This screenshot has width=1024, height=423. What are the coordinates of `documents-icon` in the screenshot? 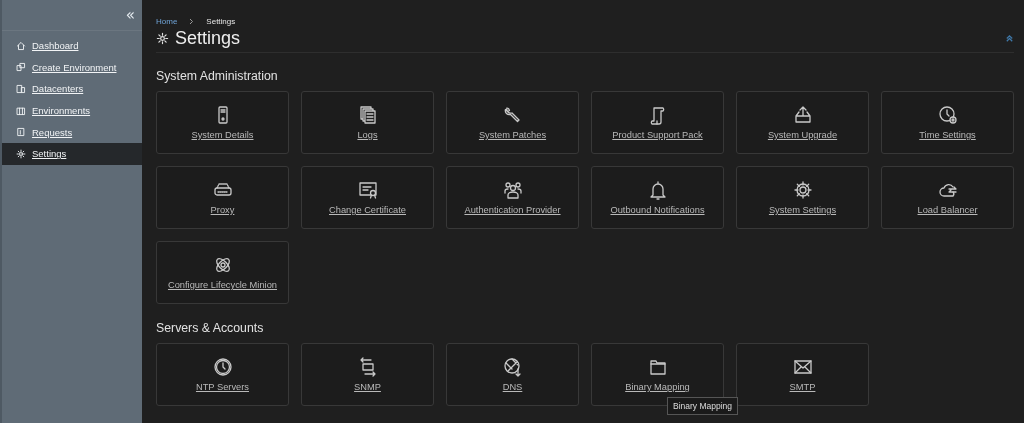 It's located at (367, 115).